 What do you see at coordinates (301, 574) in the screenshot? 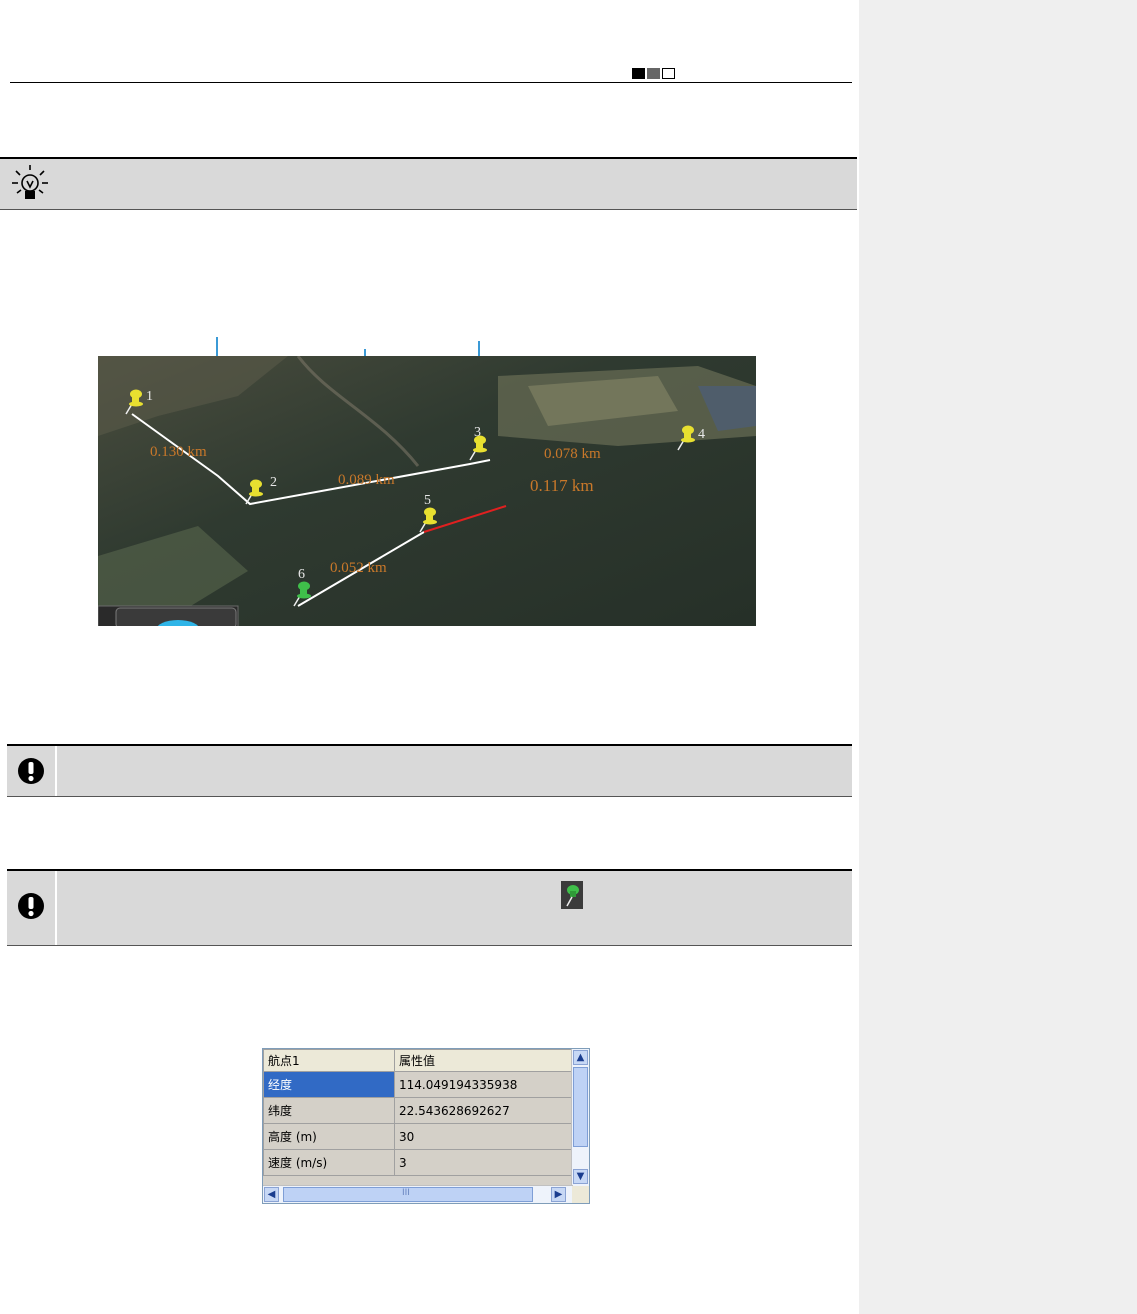
I see `waypoint-label: 6` at bounding box center [301, 574].